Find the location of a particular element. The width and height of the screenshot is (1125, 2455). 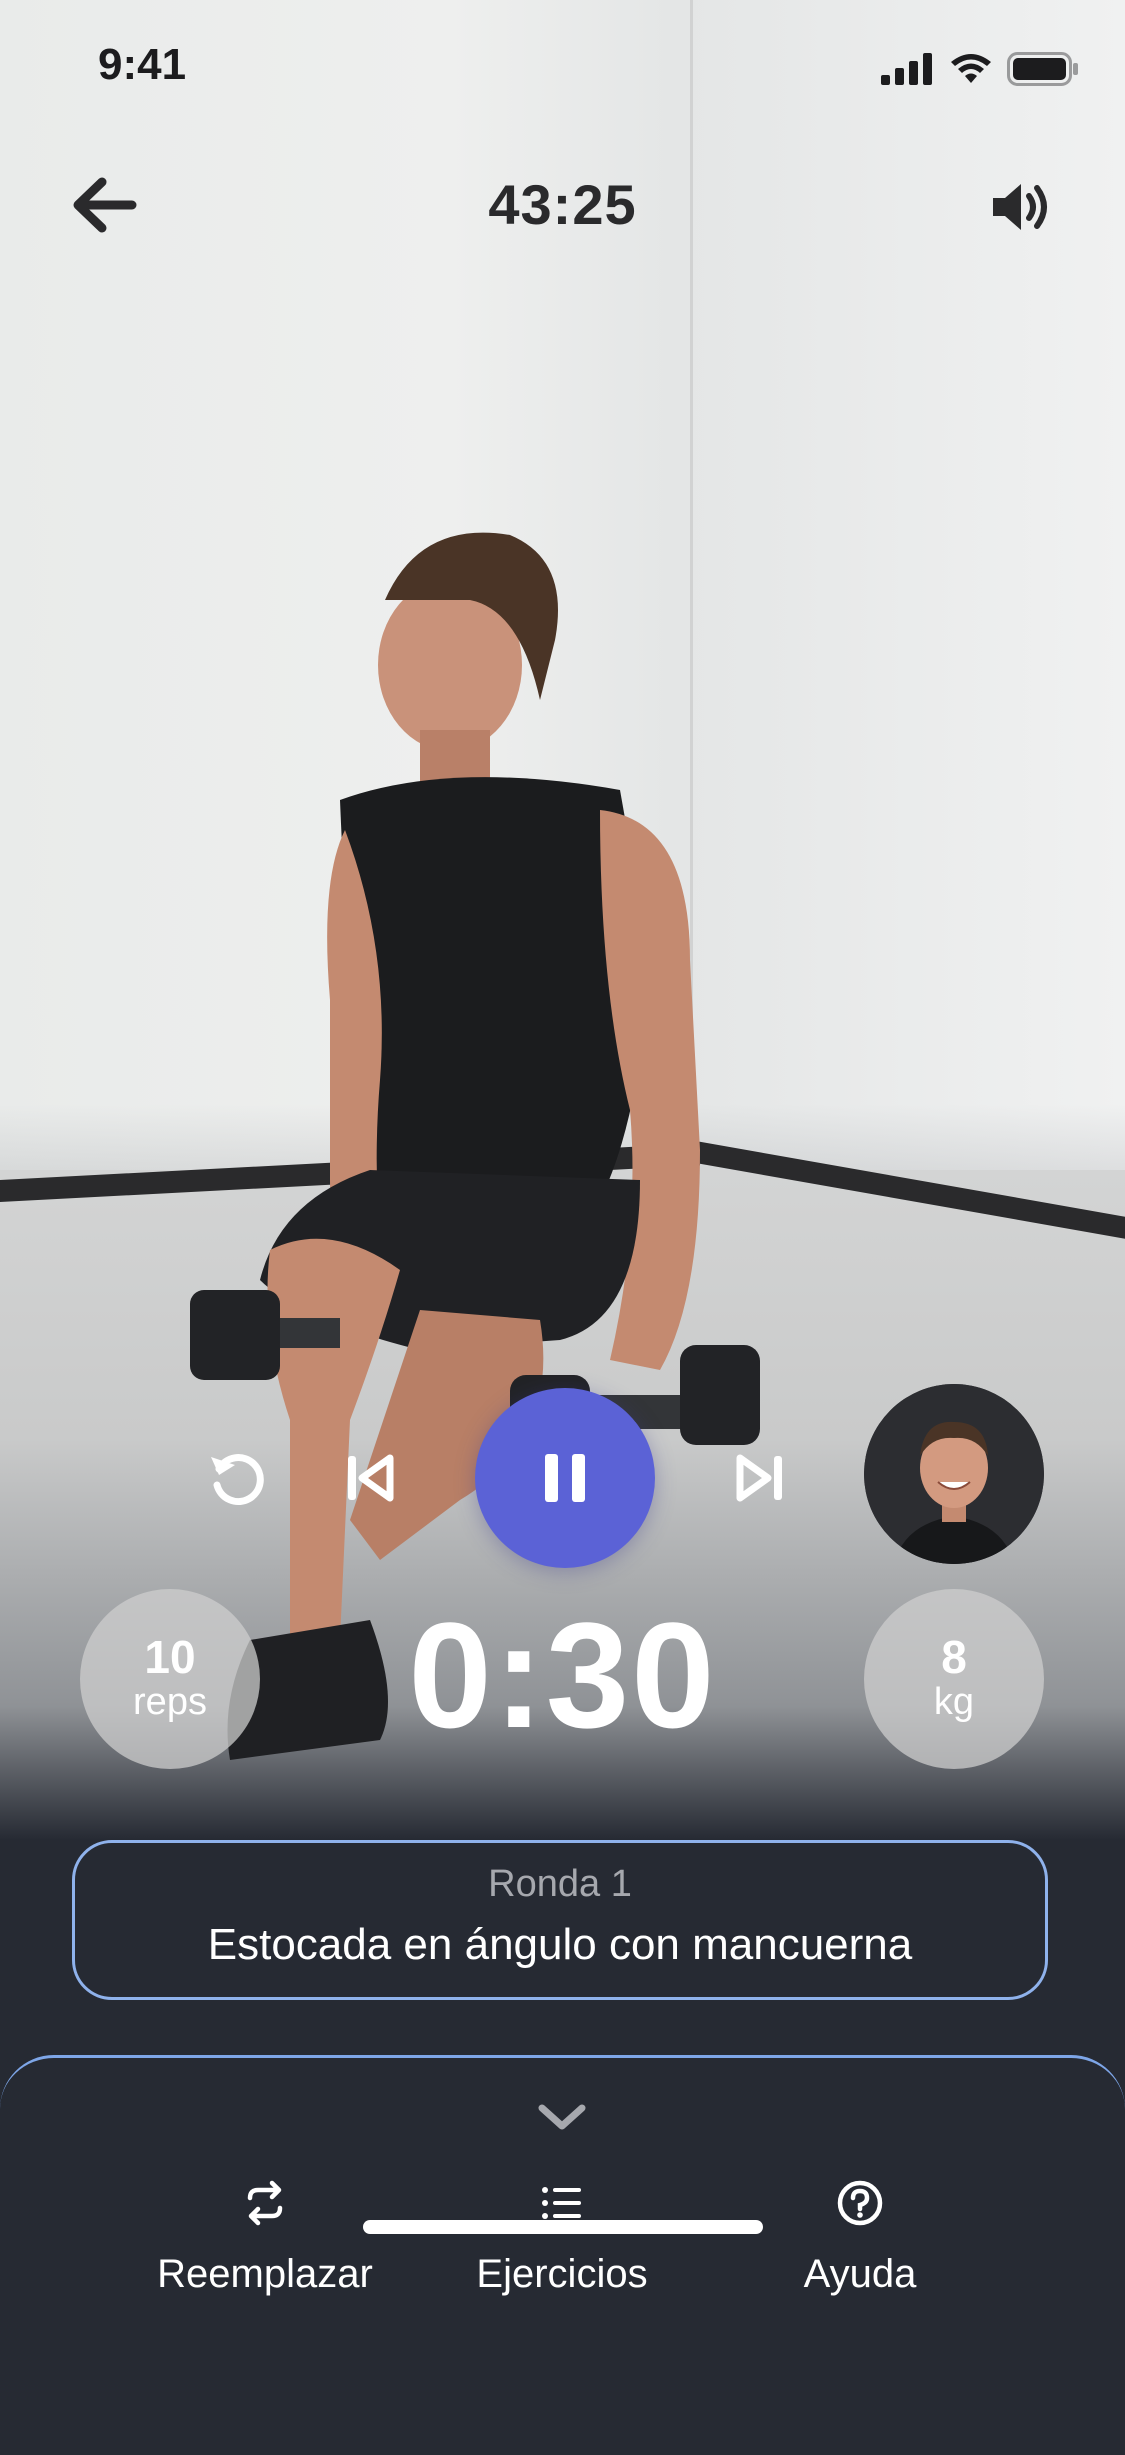

weight-badge: 8 kg is located at coordinates (954, 1679).